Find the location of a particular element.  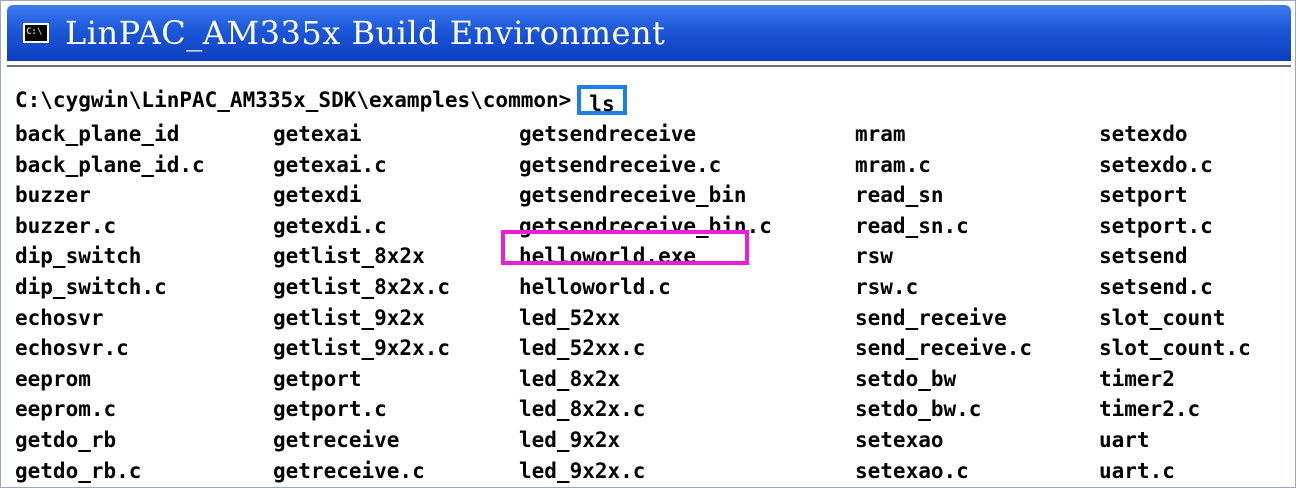

file-entry: getexai.c is located at coordinates (330, 164).